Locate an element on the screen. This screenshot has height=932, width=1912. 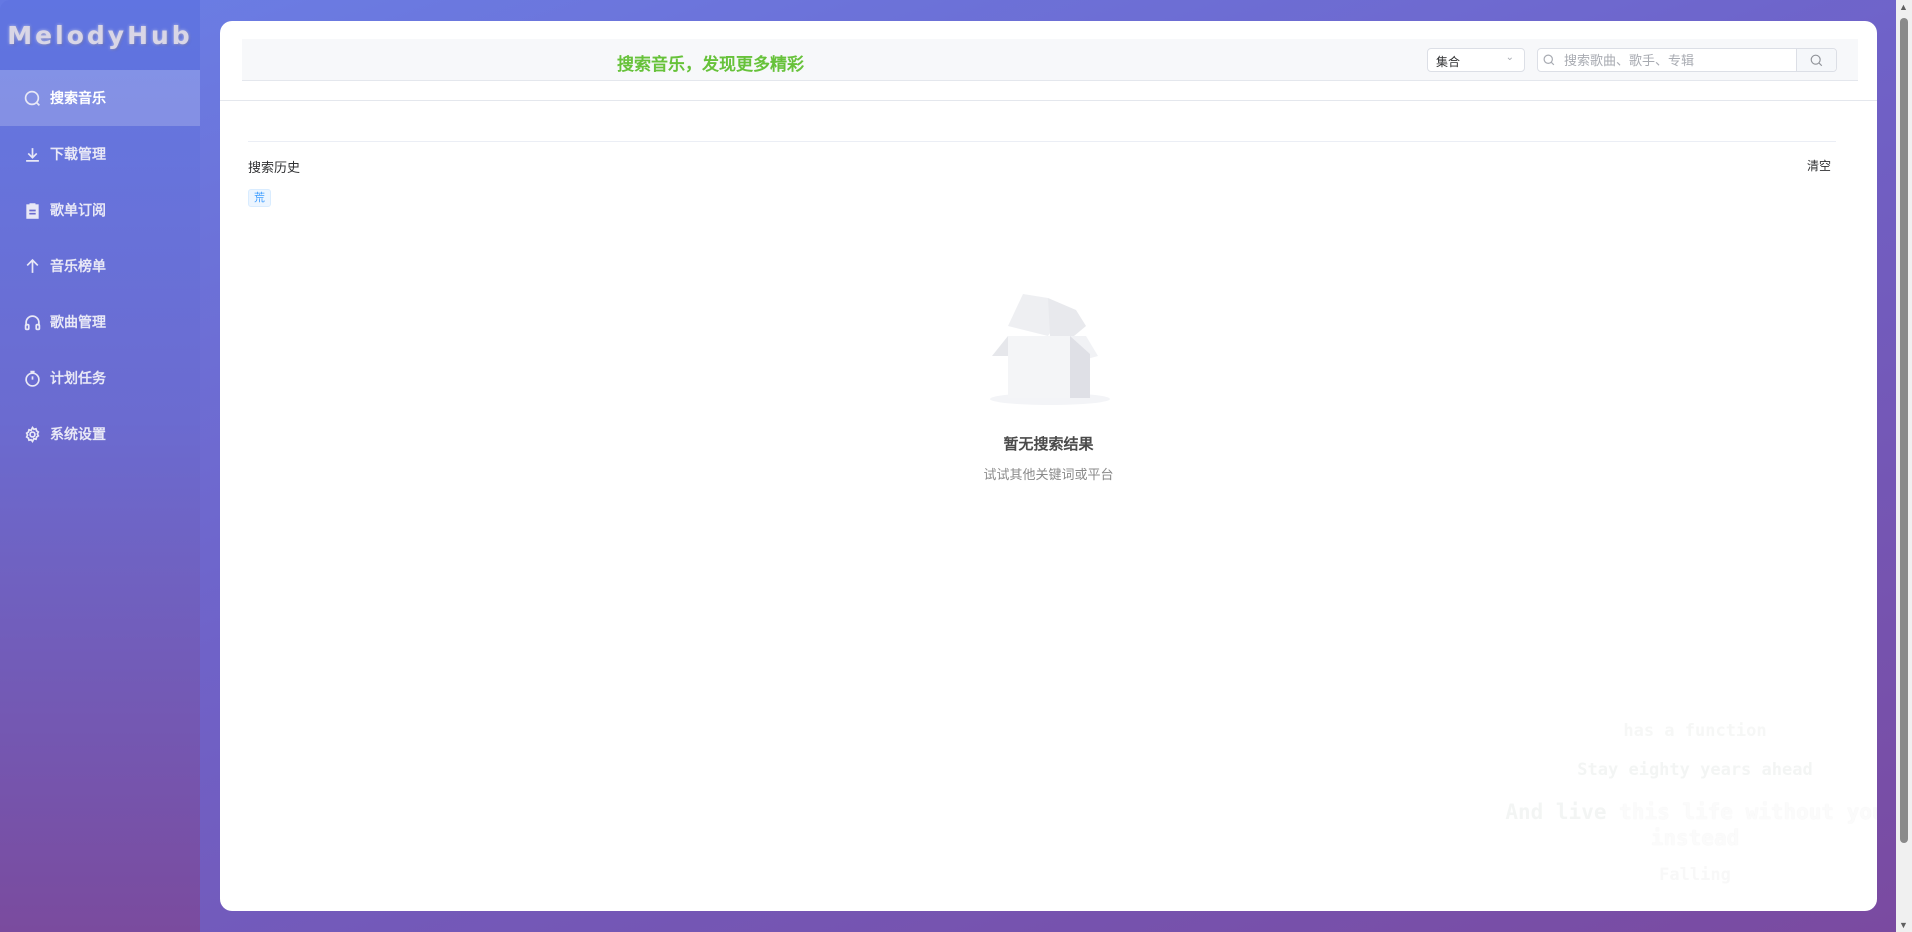
sidebar-item-label: 系统设置 is located at coordinates (78, 434).